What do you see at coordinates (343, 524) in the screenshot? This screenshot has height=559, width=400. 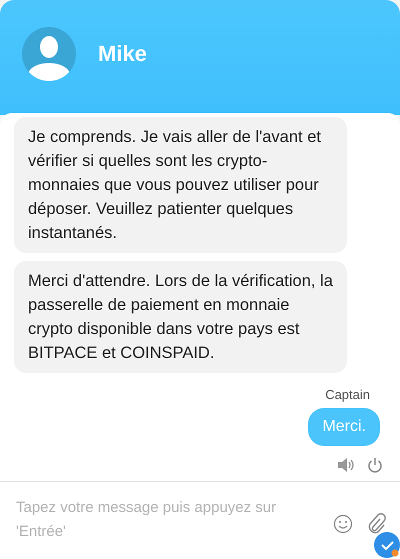 I see `smiley-icon` at bounding box center [343, 524].